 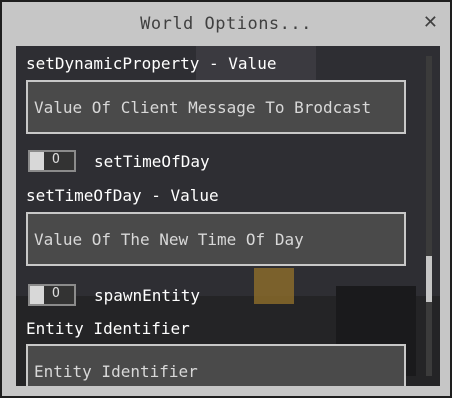 I want to click on title-bar: World Options... ✕, so click(x=226, y=22).